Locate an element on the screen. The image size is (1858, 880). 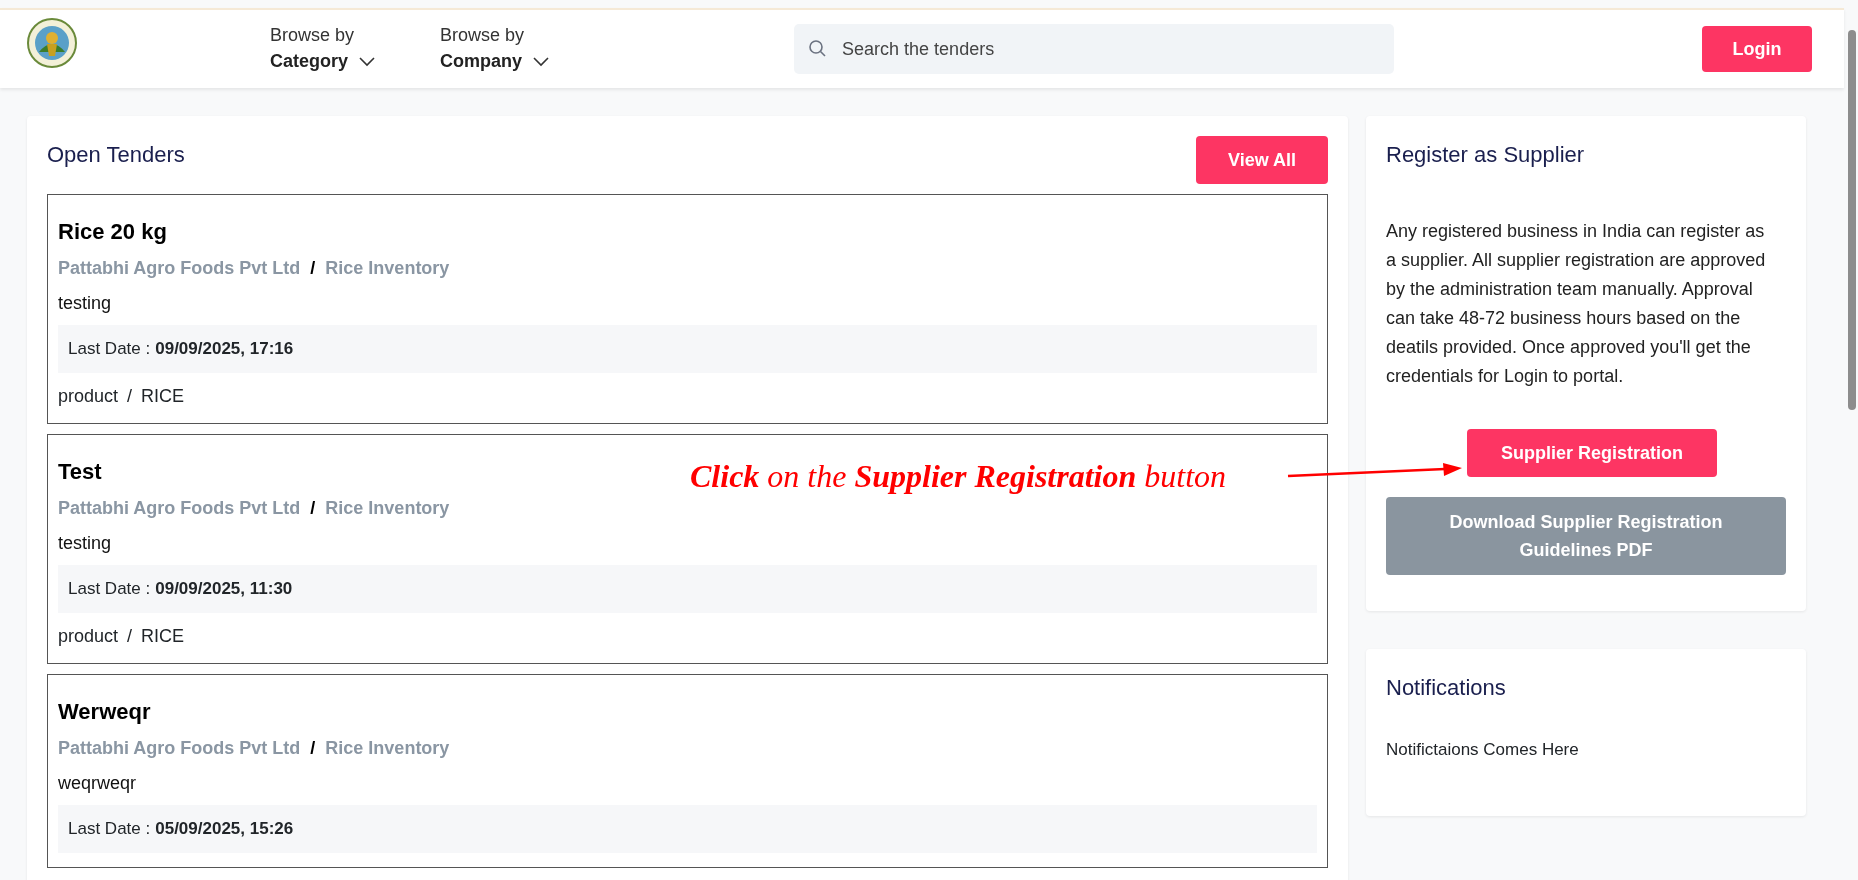
annotation-text: Click on the Supplier Registration button is located at coordinates (958, 476).